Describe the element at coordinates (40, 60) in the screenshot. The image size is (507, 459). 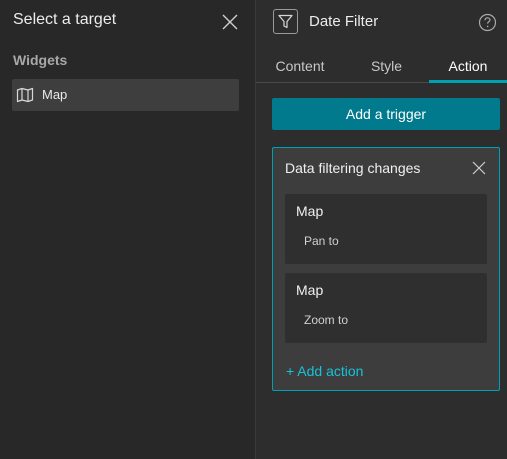
I see `widgets-section-label: Widgets` at that location.